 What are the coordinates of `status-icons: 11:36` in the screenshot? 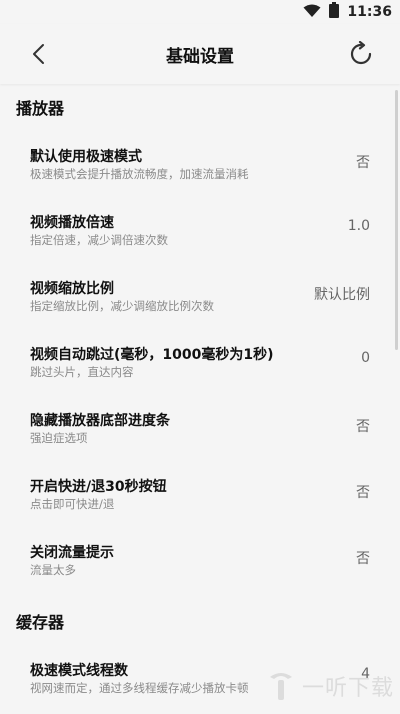 It's located at (347, 12).